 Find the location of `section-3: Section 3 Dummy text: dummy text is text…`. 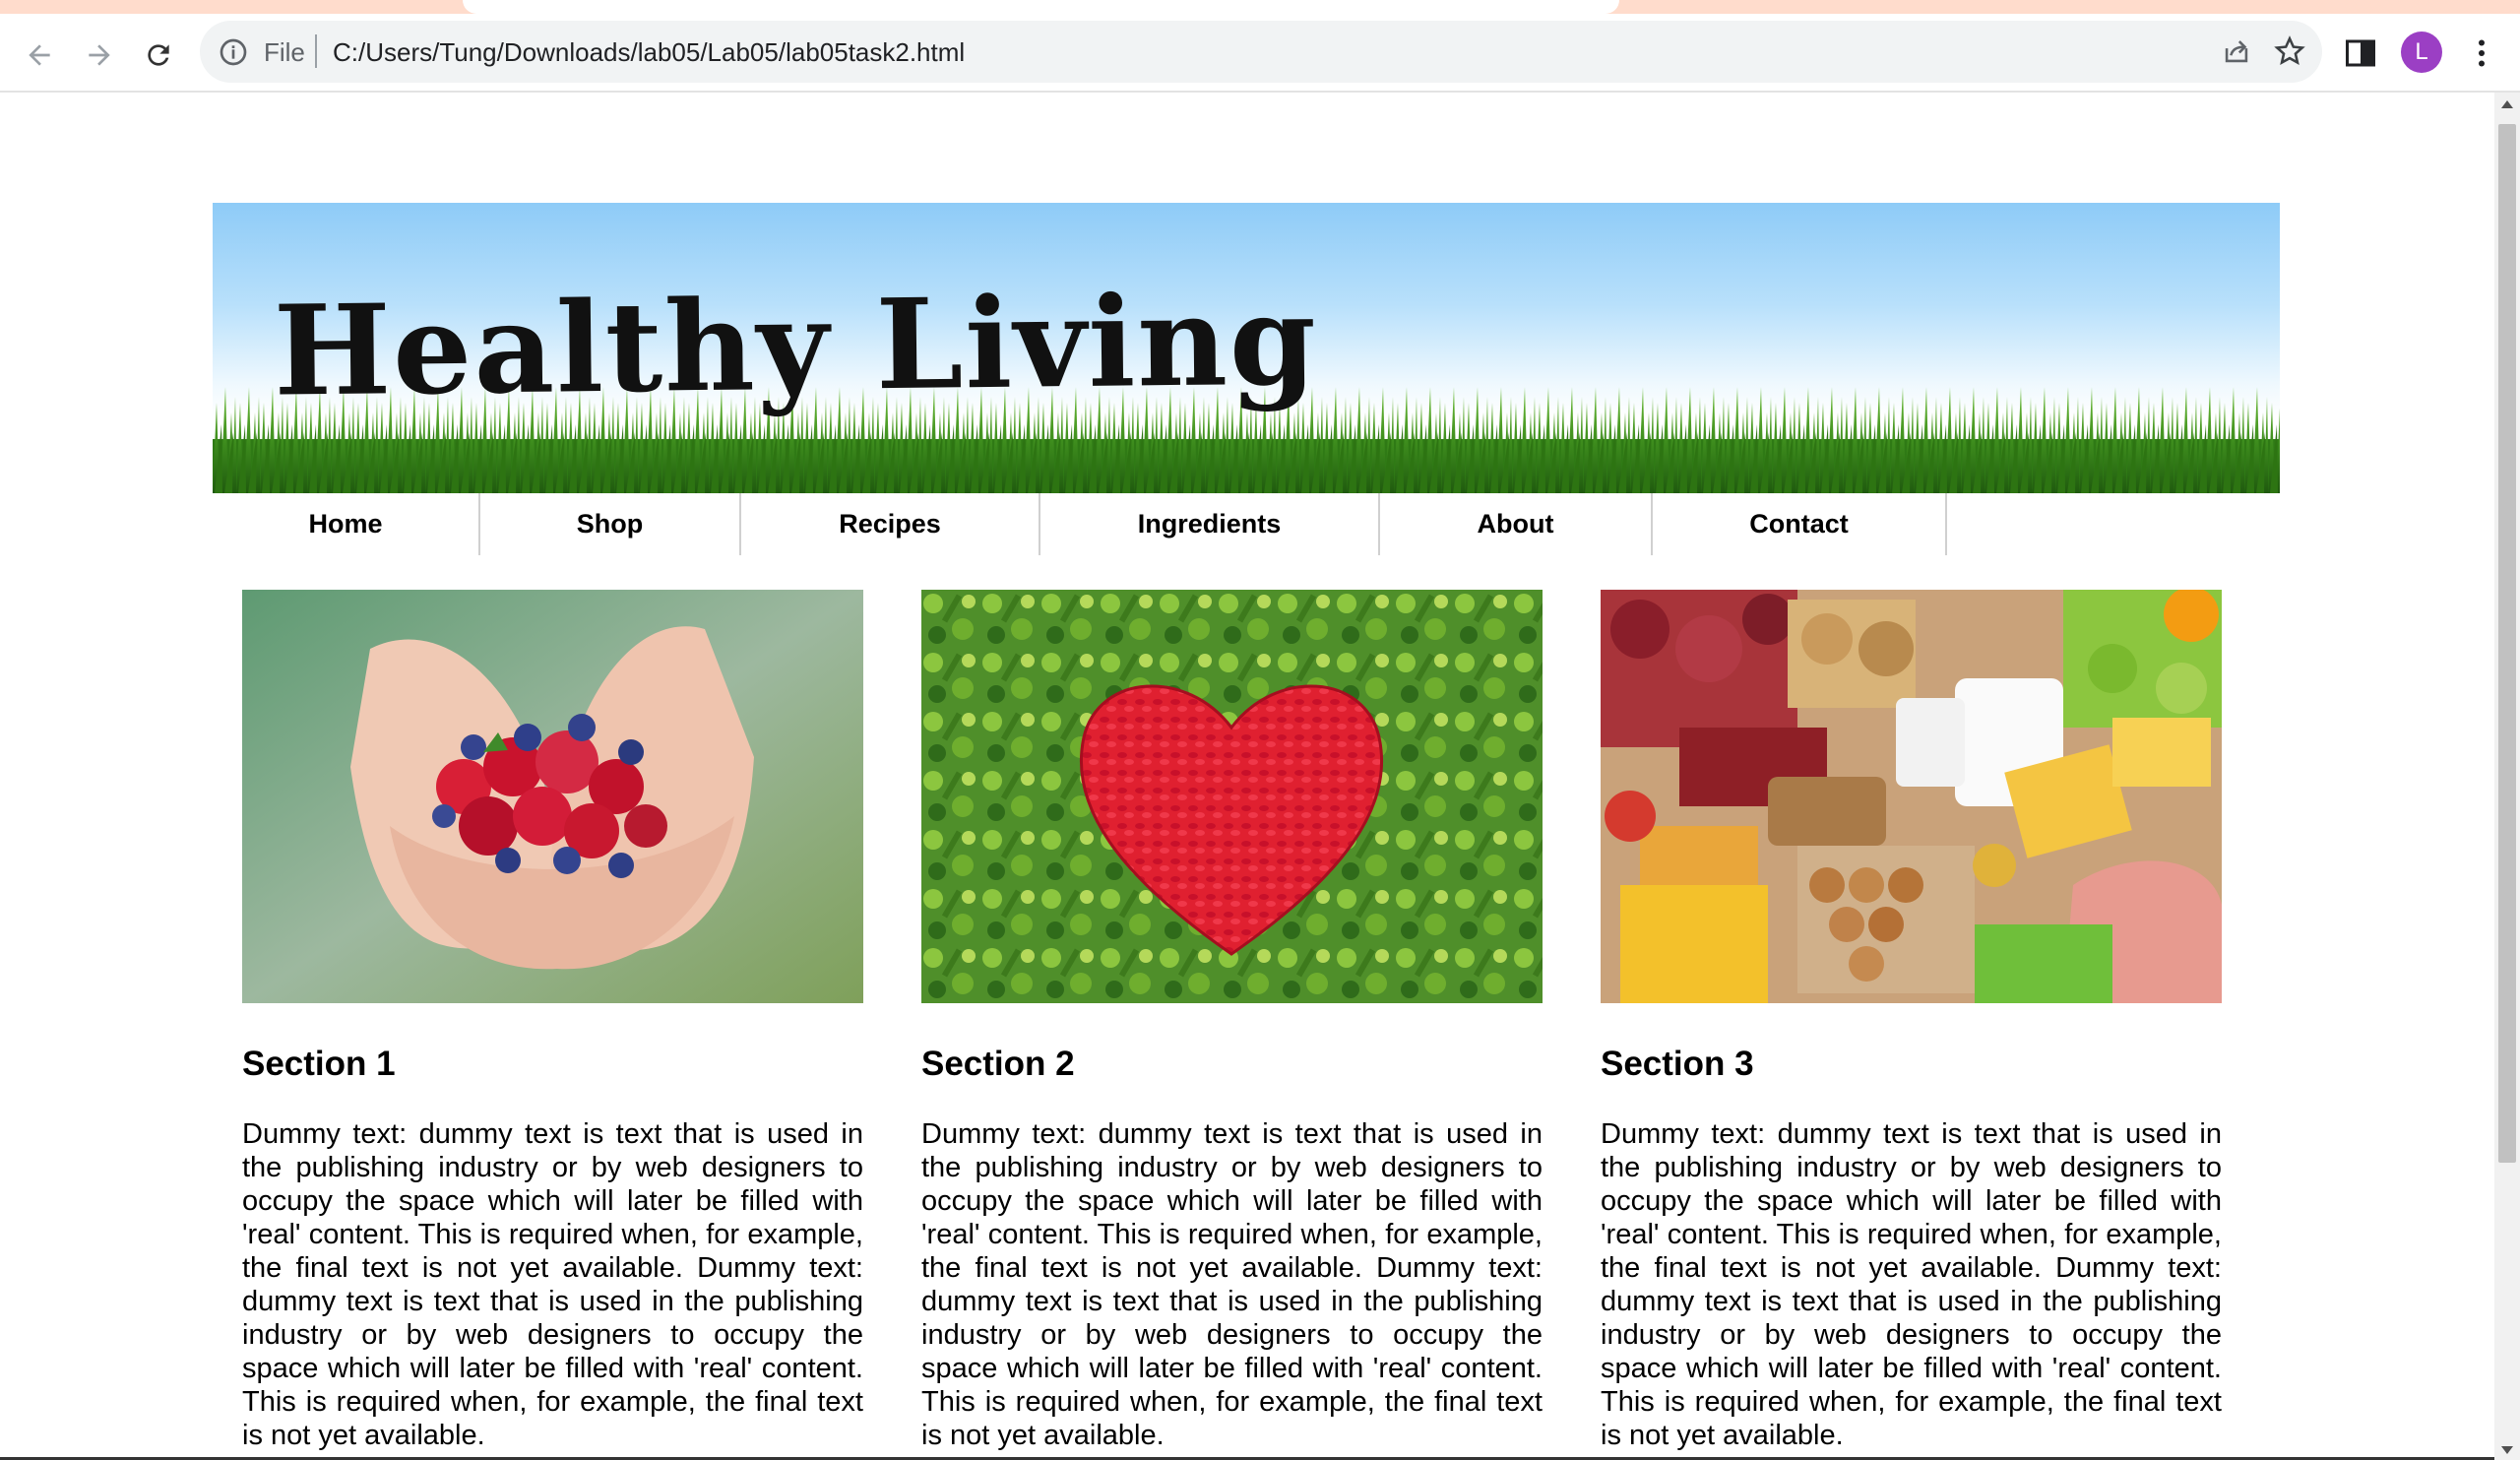

section-3: Section 3 Dummy text: dummy text is text… is located at coordinates (1911, 1021).